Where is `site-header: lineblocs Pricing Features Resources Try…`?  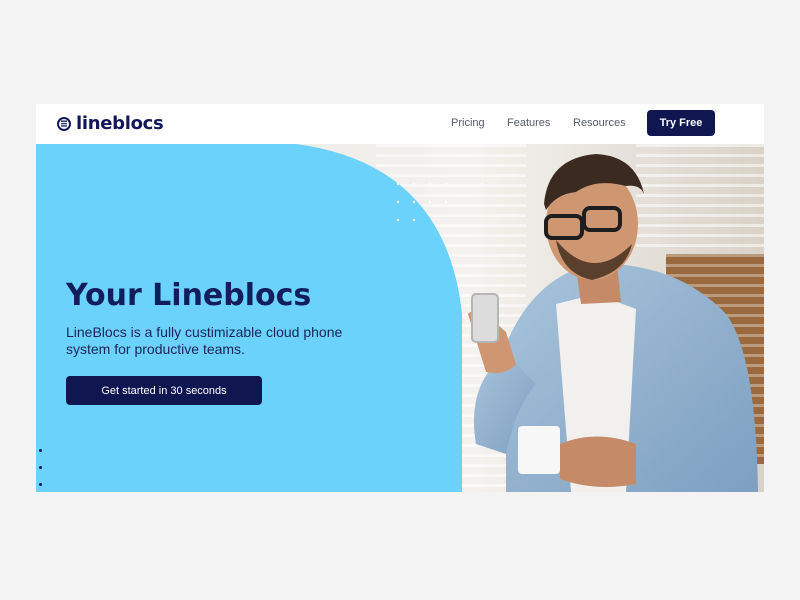
site-header: lineblocs Pricing Features Resources Try… is located at coordinates (400, 124).